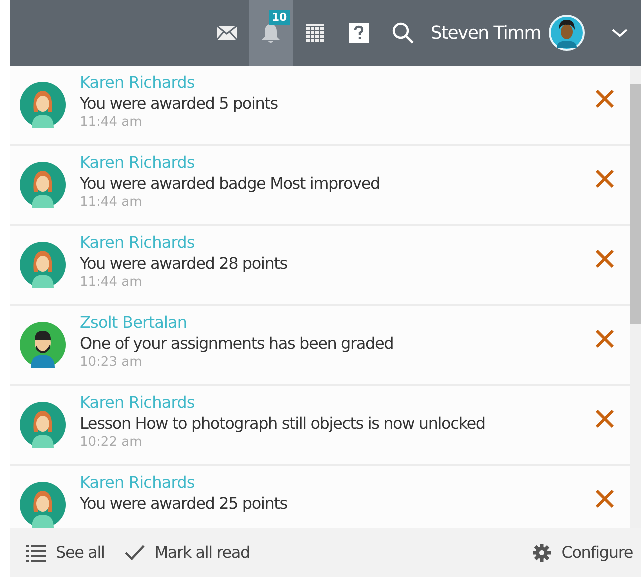 This screenshot has height=577, width=641. What do you see at coordinates (65, 552) in the screenshot?
I see `see-all-button: See all` at bounding box center [65, 552].